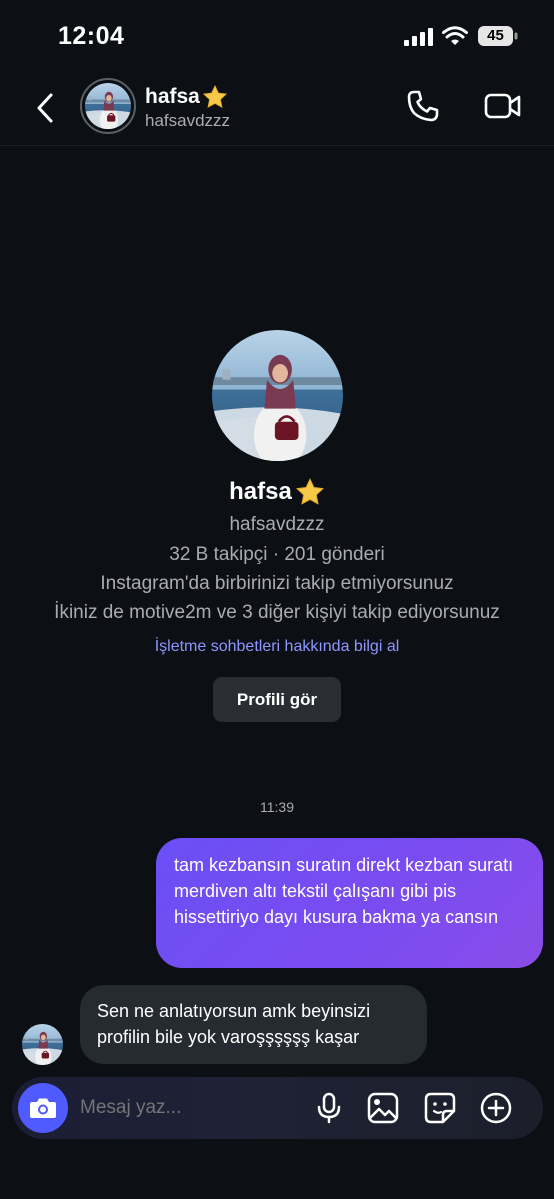 This screenshot has width=554, height=1199. I want to click on profile-name: hafsa, so click(277, 492).